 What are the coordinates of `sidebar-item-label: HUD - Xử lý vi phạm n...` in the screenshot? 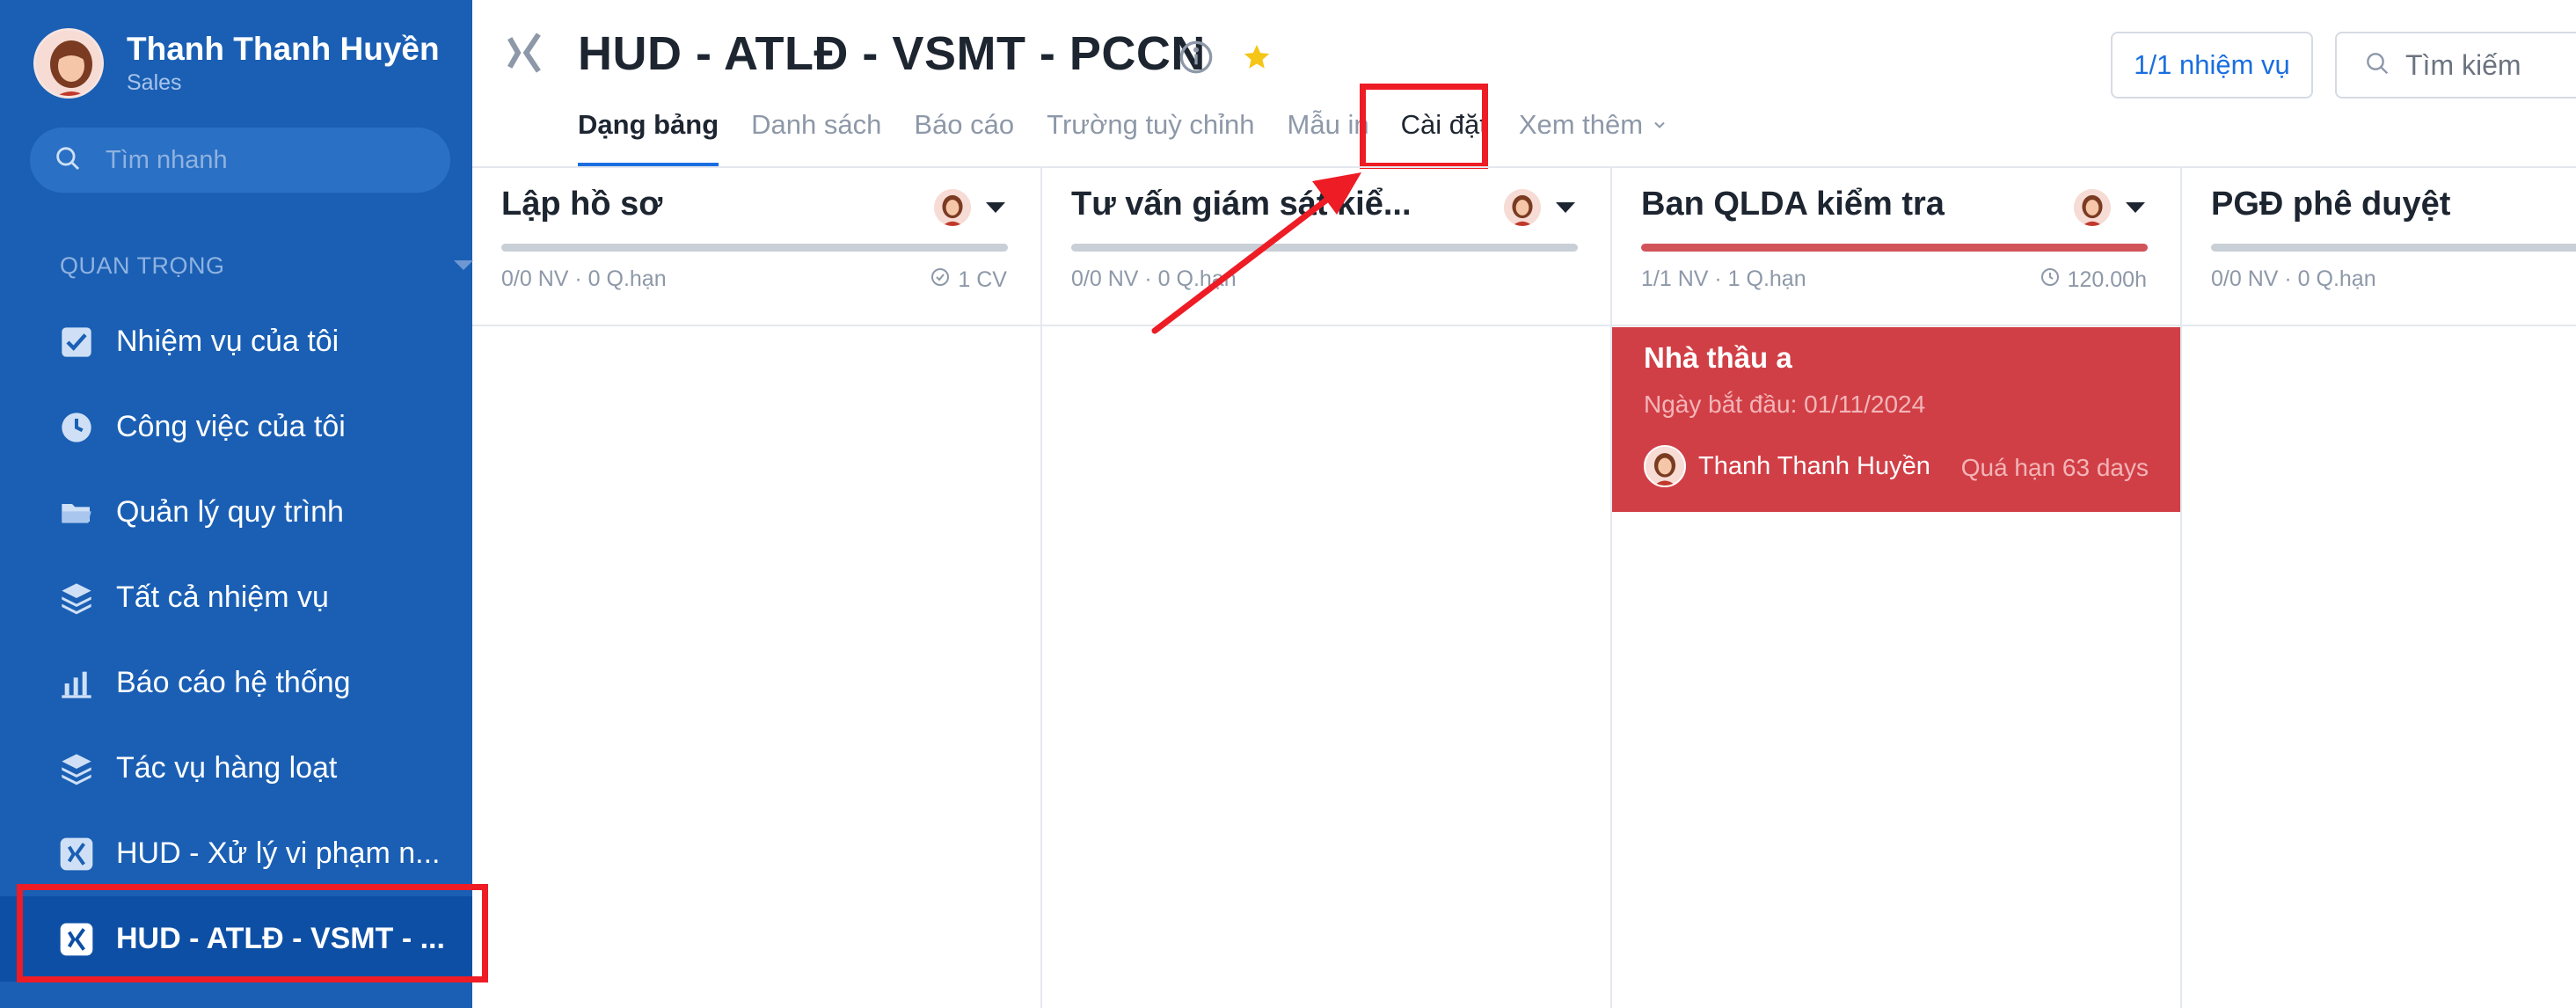 It's located at (278, 853).